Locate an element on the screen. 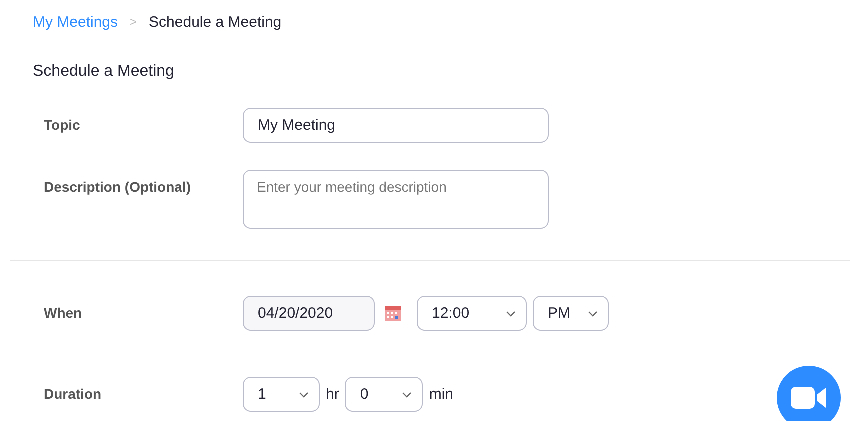 Image resolution: width=850 pixels, height=421 pixels. ampm-select: PM is located at coordinates (571, 313).